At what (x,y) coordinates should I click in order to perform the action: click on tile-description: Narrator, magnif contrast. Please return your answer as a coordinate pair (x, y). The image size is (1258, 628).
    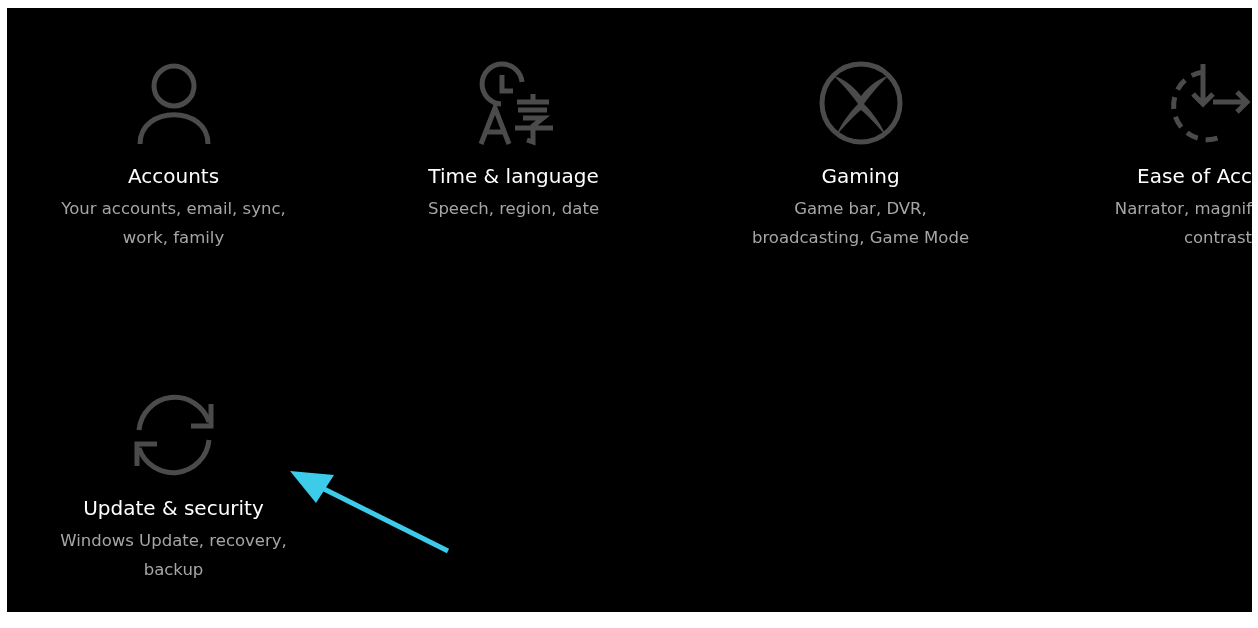
    Looking at the image, I should click on (1183, 223).